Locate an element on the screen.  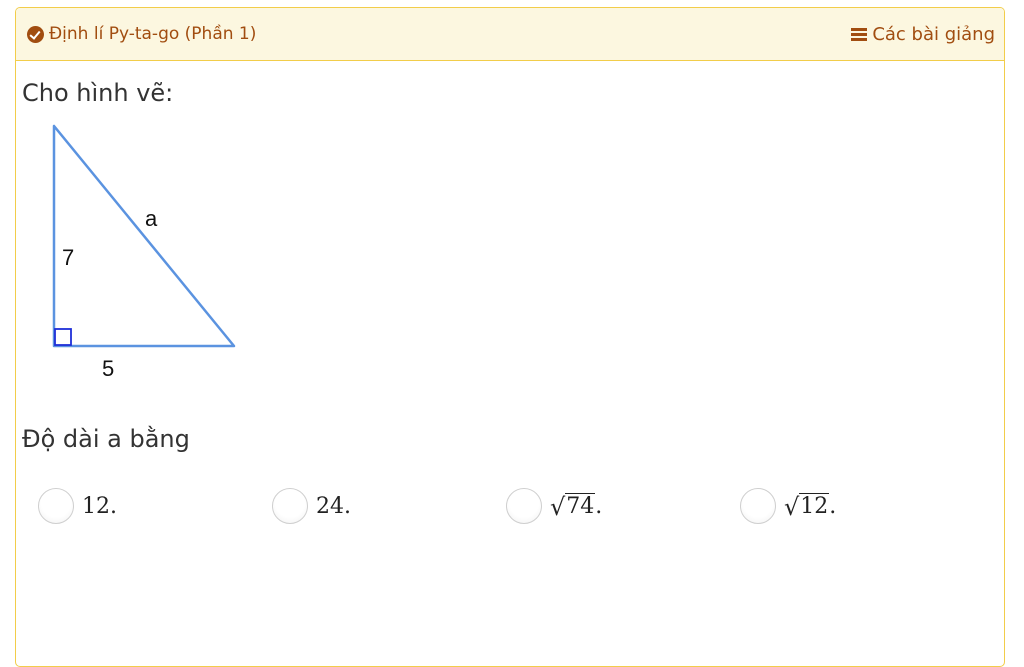
option-a-radio is located at coordinates (56, 506).